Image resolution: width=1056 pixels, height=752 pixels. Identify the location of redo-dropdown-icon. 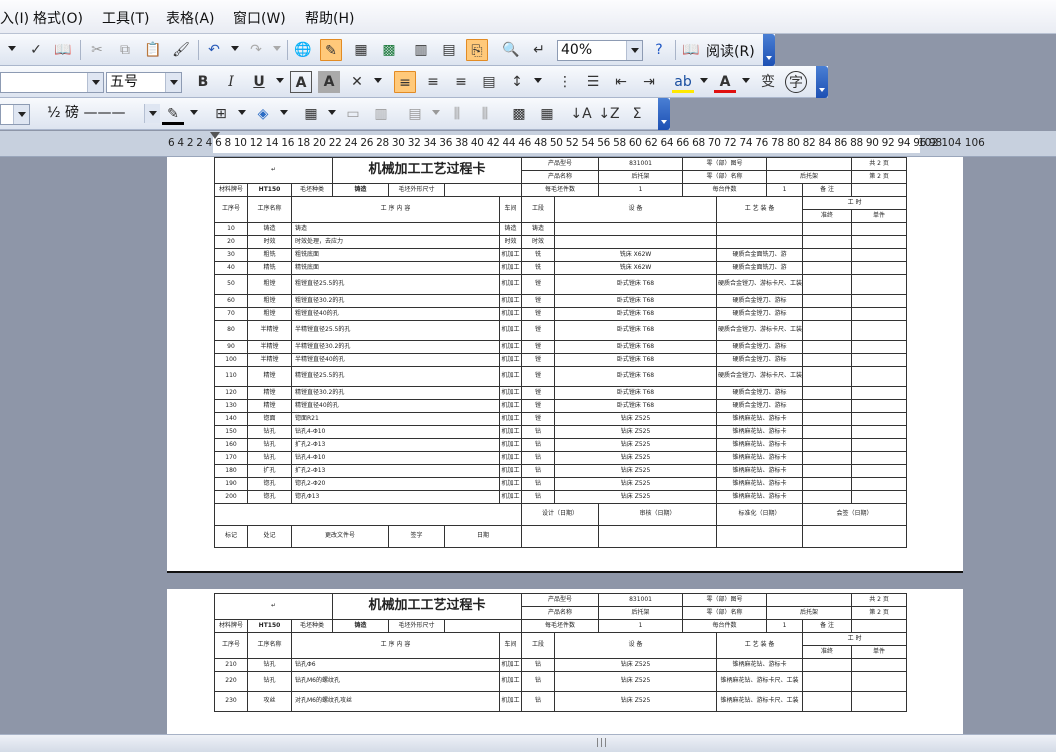
(277, 48).